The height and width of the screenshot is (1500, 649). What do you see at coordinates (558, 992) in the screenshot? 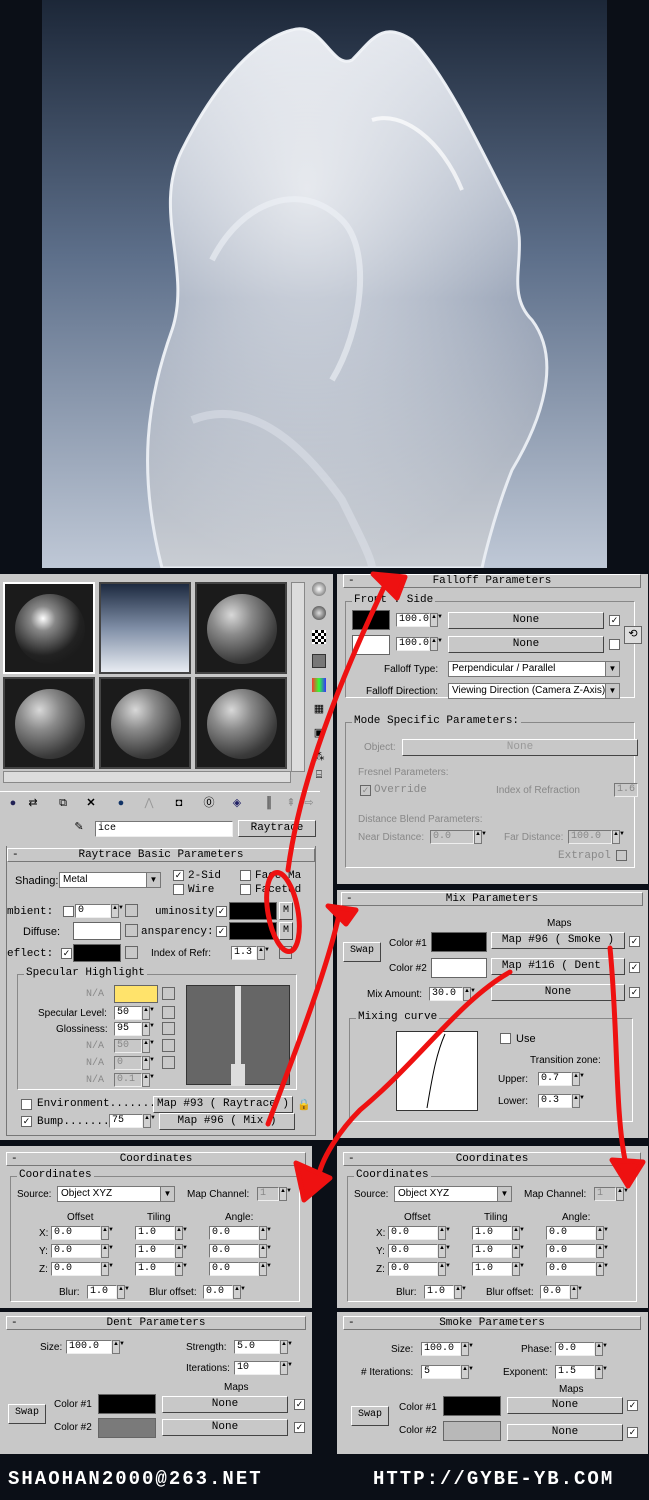
I see `mix-amount-map-button: None` at bounding box center [558, 992].